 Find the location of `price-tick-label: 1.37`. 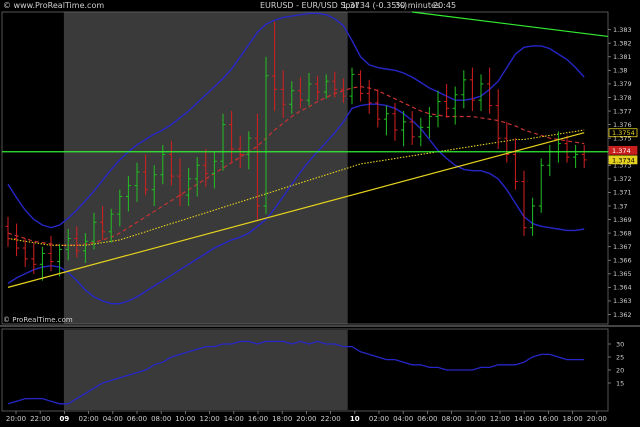

price-tick-label: 1.37 is located at coordinates (620, 206).